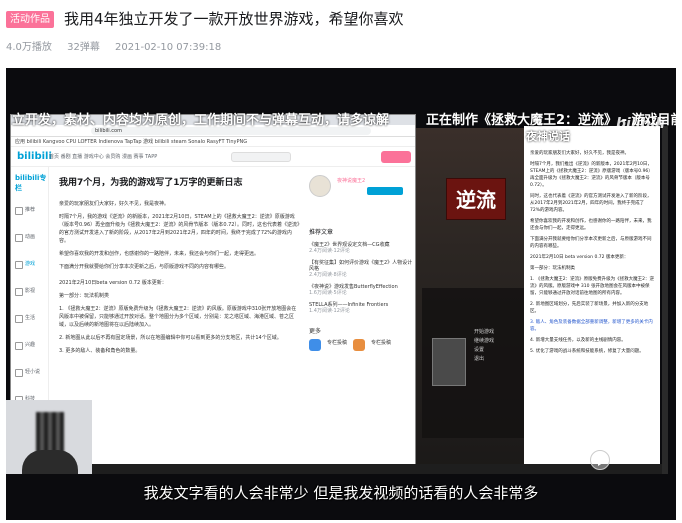 Image resolution: width=682 pixels, height=523 pixels. Describe the element at coordinates (479, 359) in the screenshot. I see `game-menu-item: 退出` at that location.